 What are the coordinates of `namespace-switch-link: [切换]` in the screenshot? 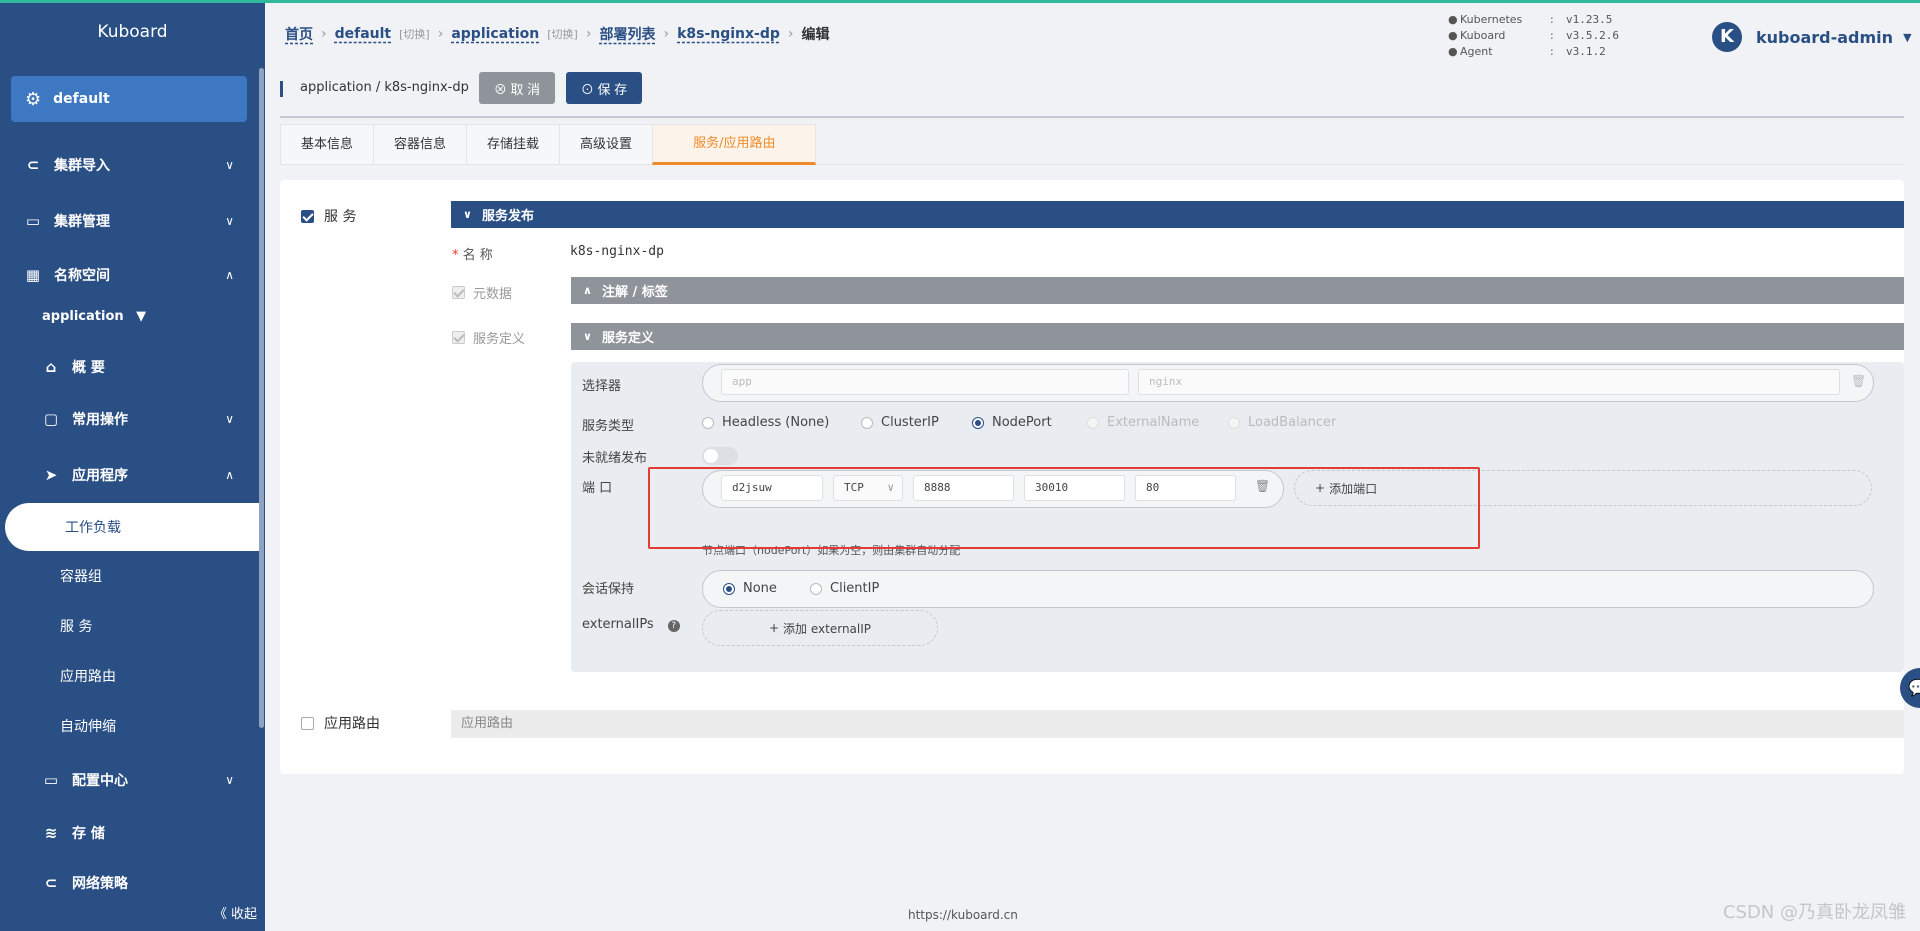 It's located at (562, 34).